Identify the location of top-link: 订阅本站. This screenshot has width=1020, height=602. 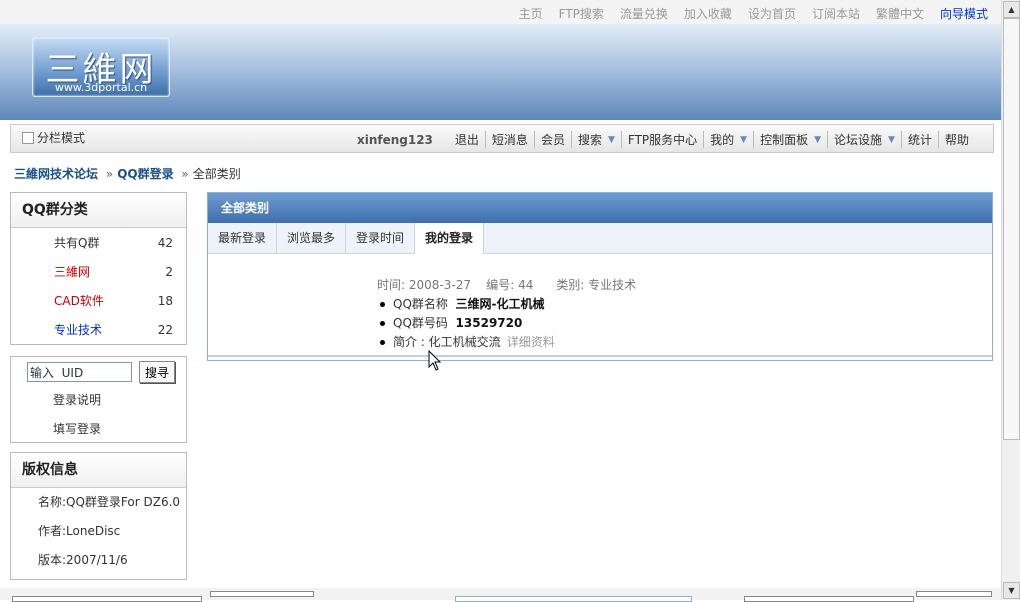
(836, 13).